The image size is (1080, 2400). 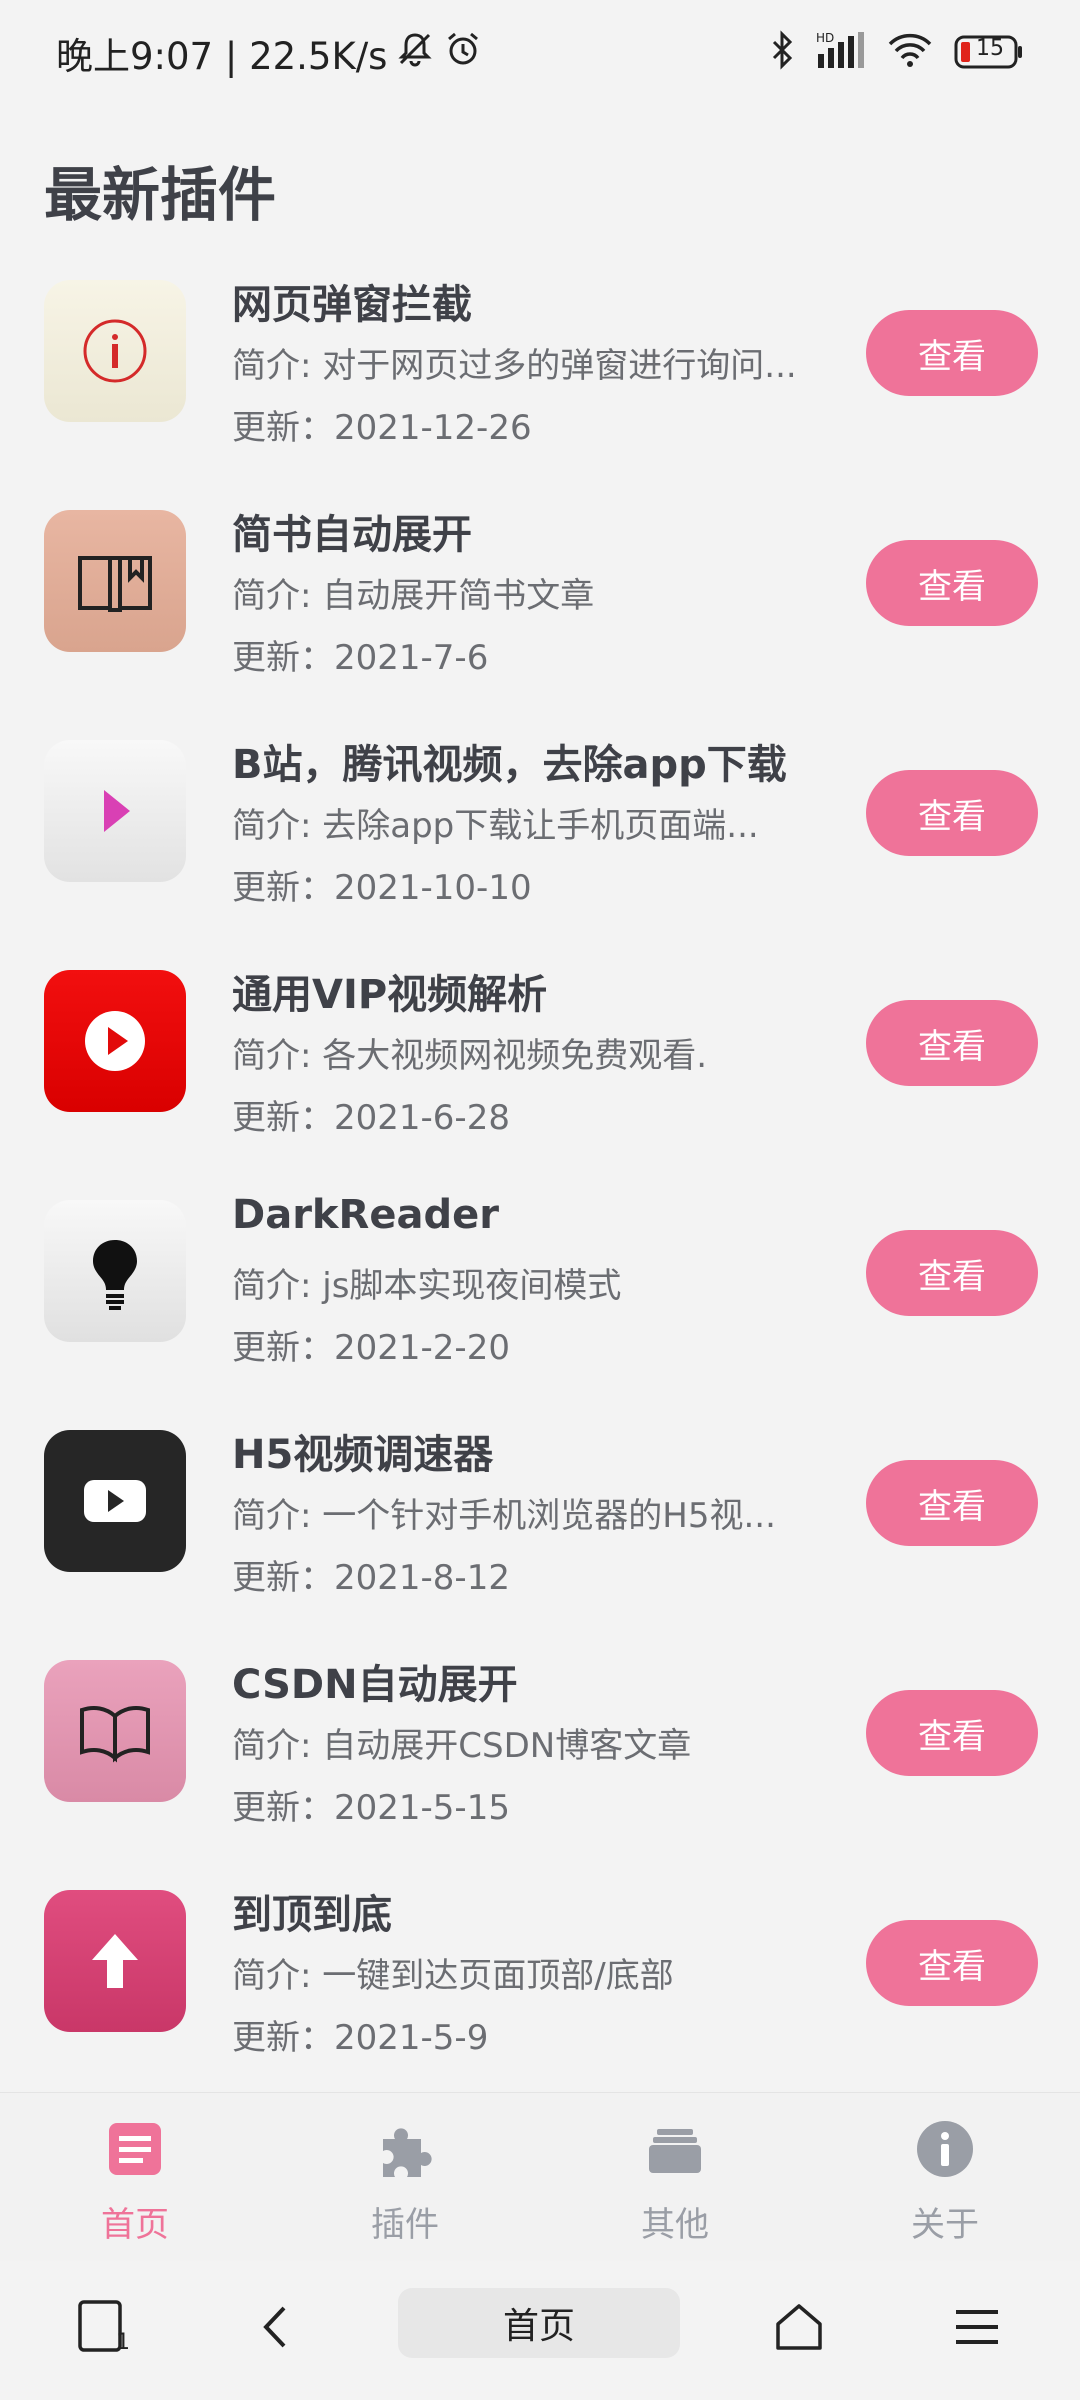 I want to click on puzzle-icon, so click(x=405, y=2151).